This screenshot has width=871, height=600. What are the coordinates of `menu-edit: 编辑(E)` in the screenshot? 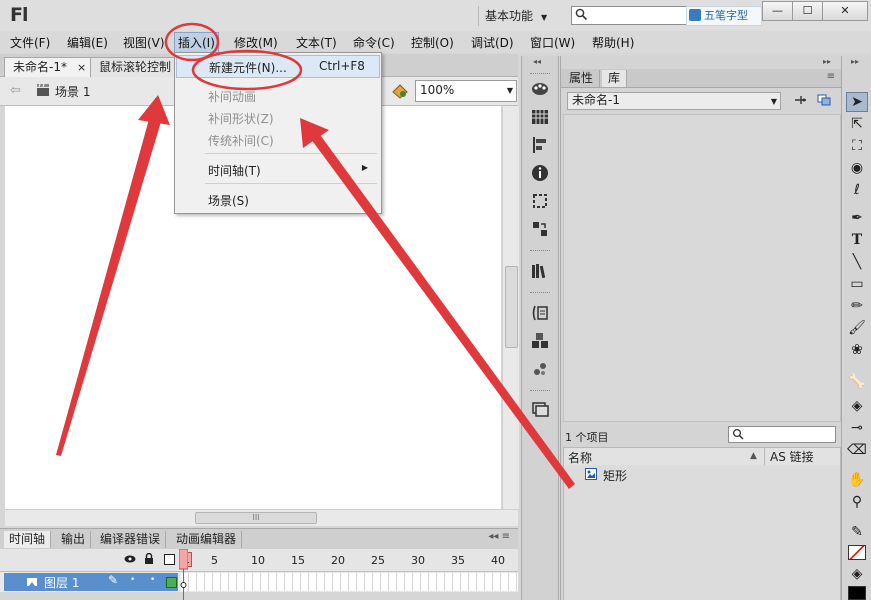 It's located at (87, 42).